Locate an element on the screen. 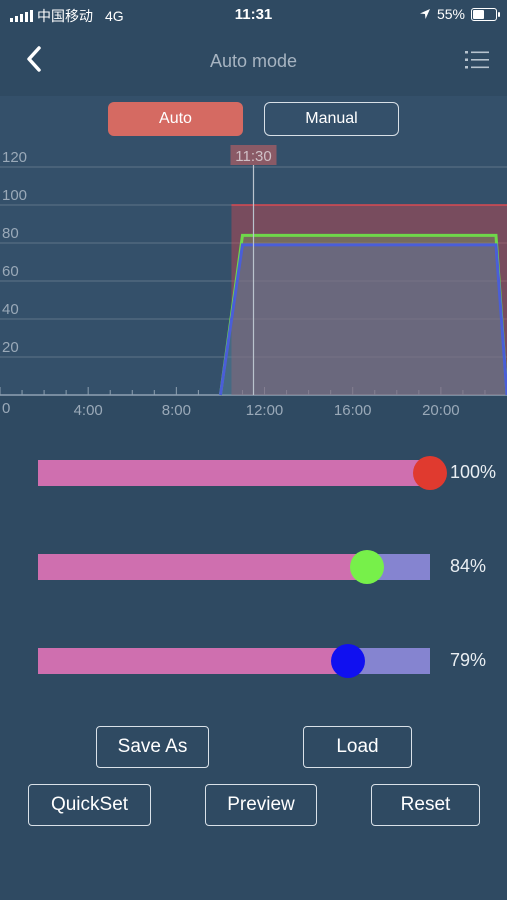 Image resolution: width=507 pixels, height=900 pixels. battery-percent: 55% is located at coordinates (450, 14).